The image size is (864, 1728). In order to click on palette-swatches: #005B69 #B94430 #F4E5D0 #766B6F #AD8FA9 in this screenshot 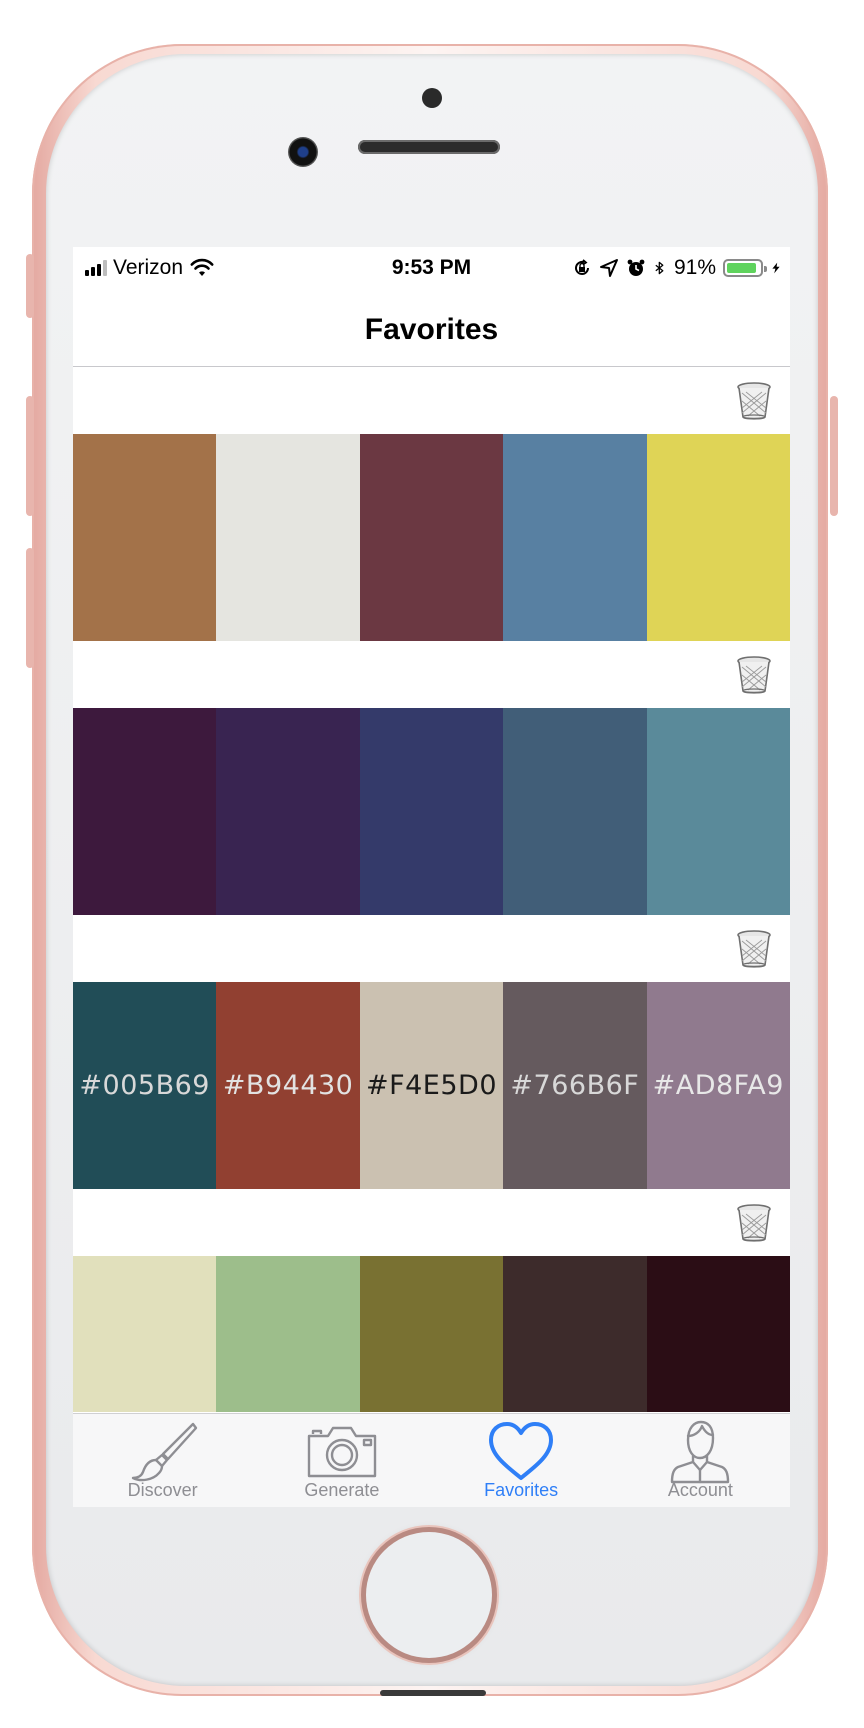, I will do `click(431, 1085)`.